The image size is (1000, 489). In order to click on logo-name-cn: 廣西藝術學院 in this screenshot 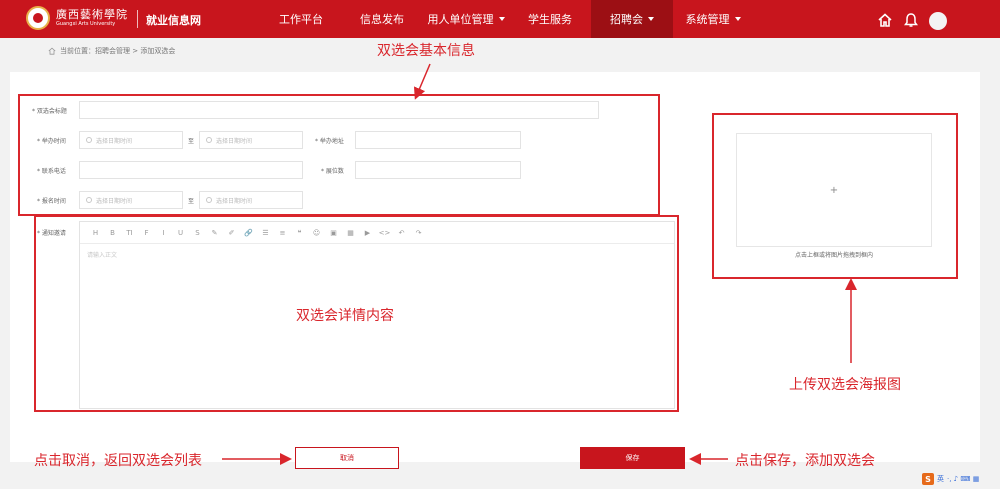, I will do `click(92, 14)`.